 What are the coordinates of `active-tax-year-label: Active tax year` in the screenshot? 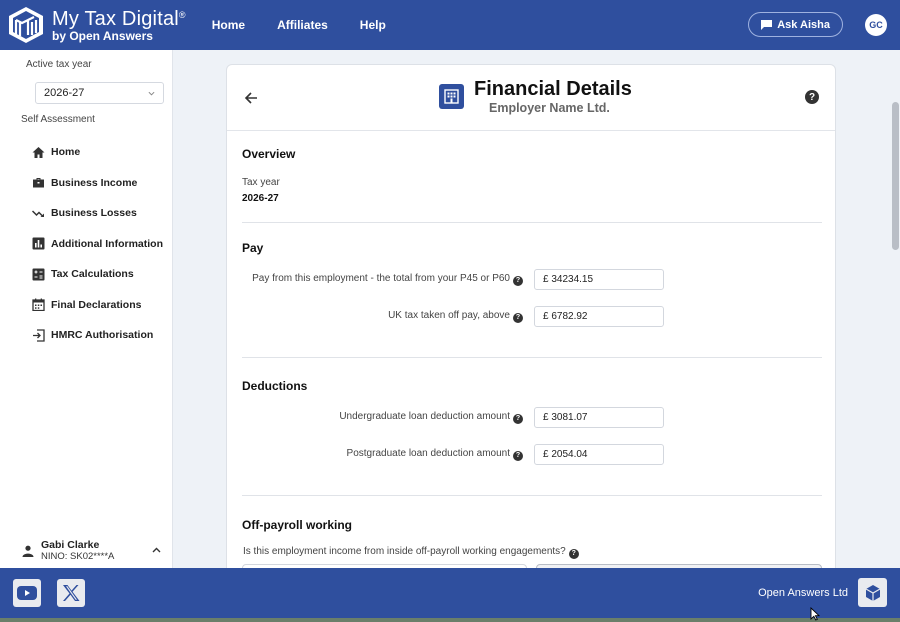 It's located at (59, 64).